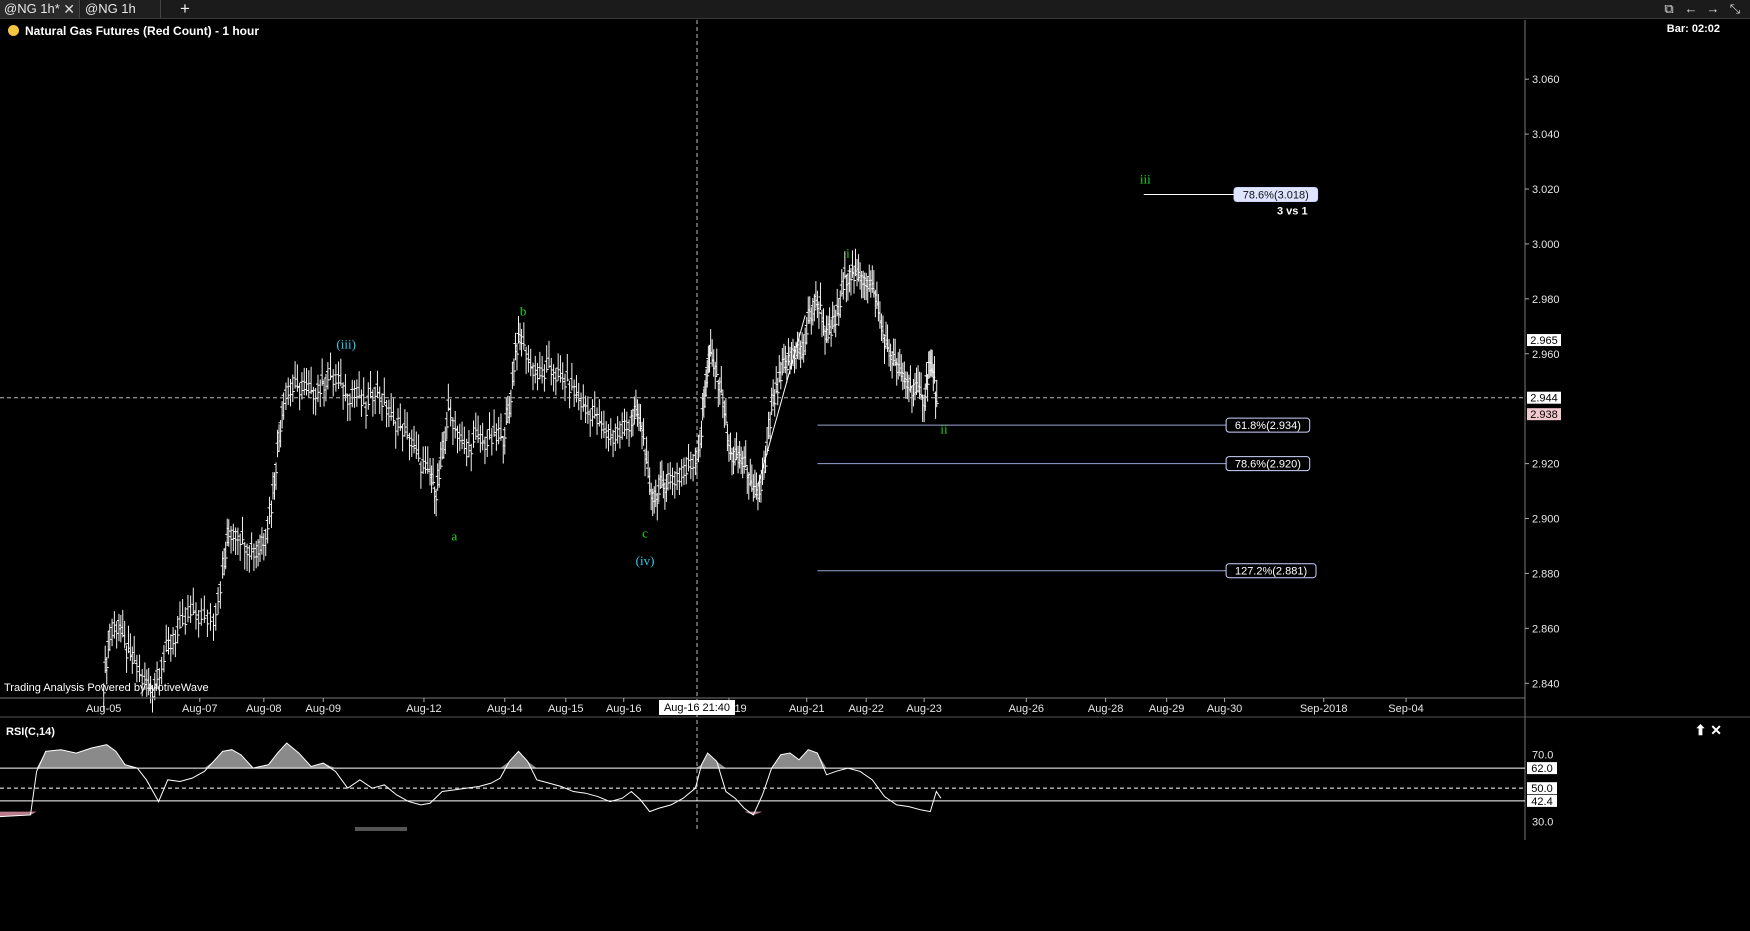 The image size is (1750, 931). What do you see at coordinates (30, 732) in the screenshot?
I see `rsi-title: RSI(C,14)` at bounding box center [30, 732].